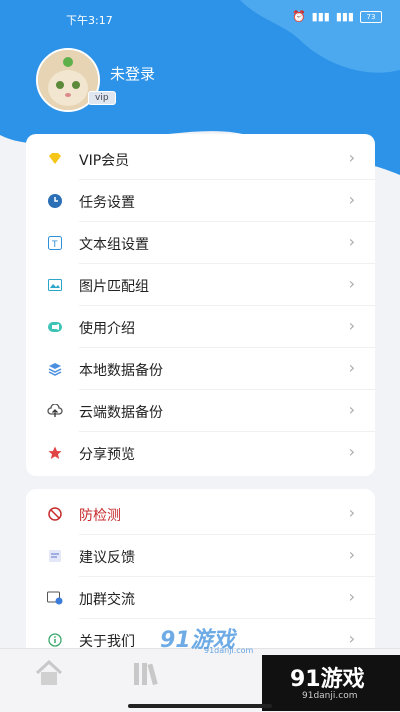 This screenshot has width=400, height=712. I want to click on signal-icon: ▮▮▮, so click(320, 16).